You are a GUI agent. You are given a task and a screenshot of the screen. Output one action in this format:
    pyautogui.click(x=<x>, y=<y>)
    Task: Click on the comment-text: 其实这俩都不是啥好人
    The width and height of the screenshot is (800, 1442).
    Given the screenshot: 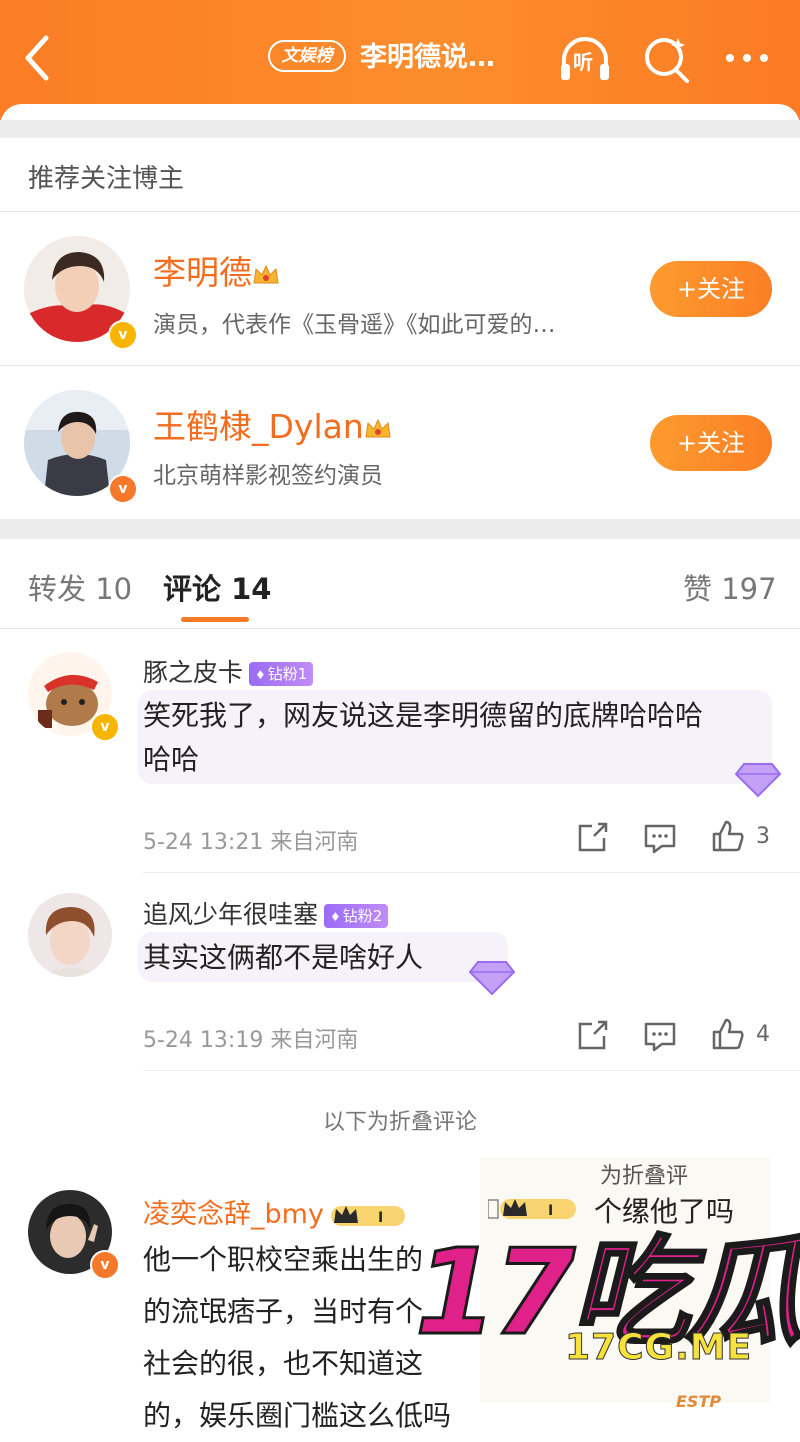 What is the action you would take?
    pyautogui.click(x=283, y=957)
    